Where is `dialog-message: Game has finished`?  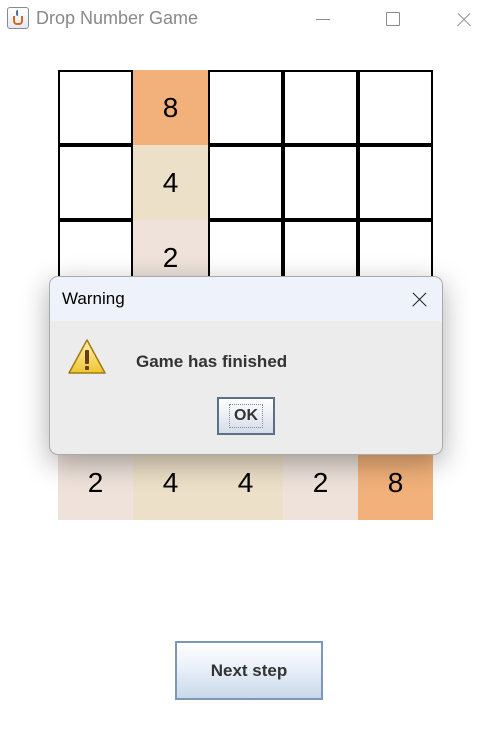
dialog-message: Game has finished is located at coordinates (212, 361).